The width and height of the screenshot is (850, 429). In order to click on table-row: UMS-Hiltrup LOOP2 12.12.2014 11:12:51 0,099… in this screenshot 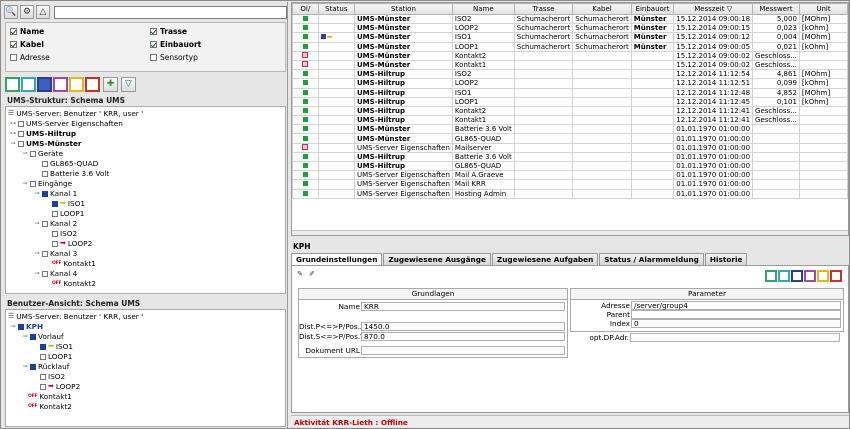, I will do `click(570, 83)`.